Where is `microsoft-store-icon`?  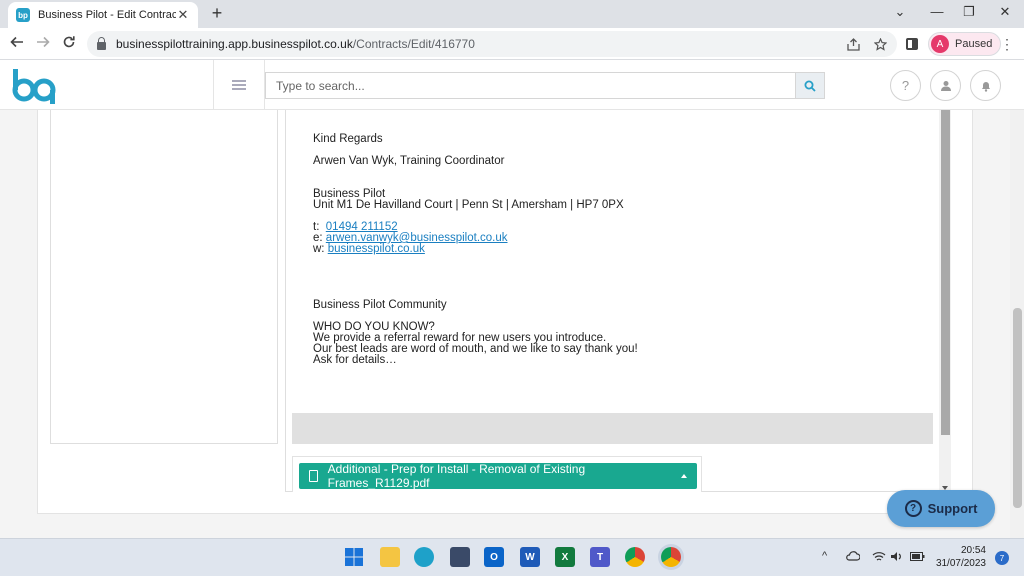 microsoft-store-icon is located at coordinates (460, 557).